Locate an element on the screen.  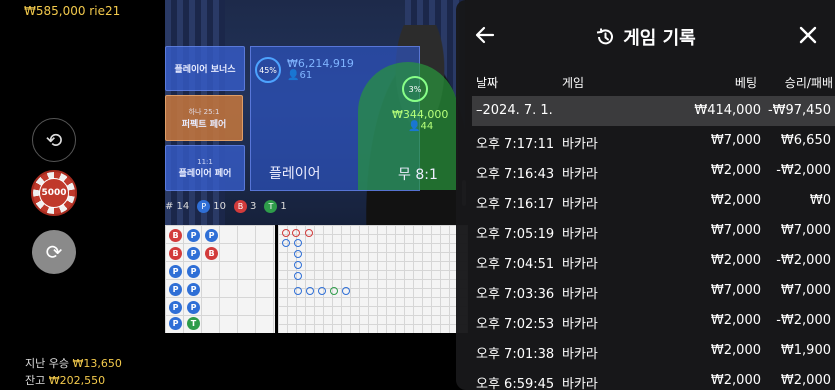
row-time: 오후 7:04:51 is located at coordinates (515, 264).